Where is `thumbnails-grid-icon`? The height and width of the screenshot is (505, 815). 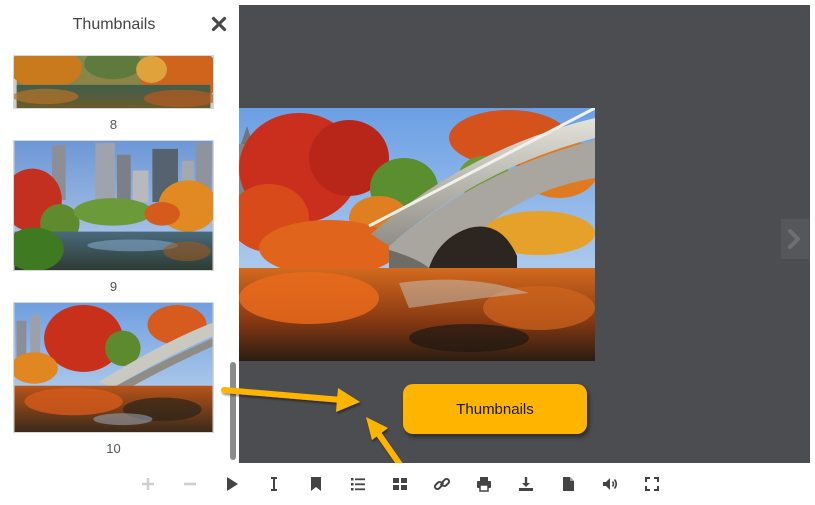
thumbnails-grid-icon is located at coordinates (400, 484).